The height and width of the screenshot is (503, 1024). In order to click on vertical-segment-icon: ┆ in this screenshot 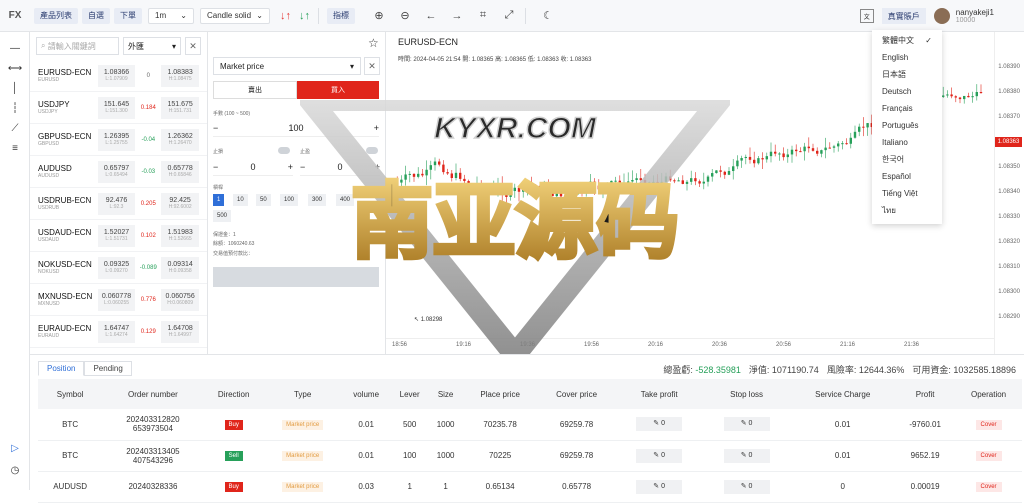, I will do `click(15, 108)`.